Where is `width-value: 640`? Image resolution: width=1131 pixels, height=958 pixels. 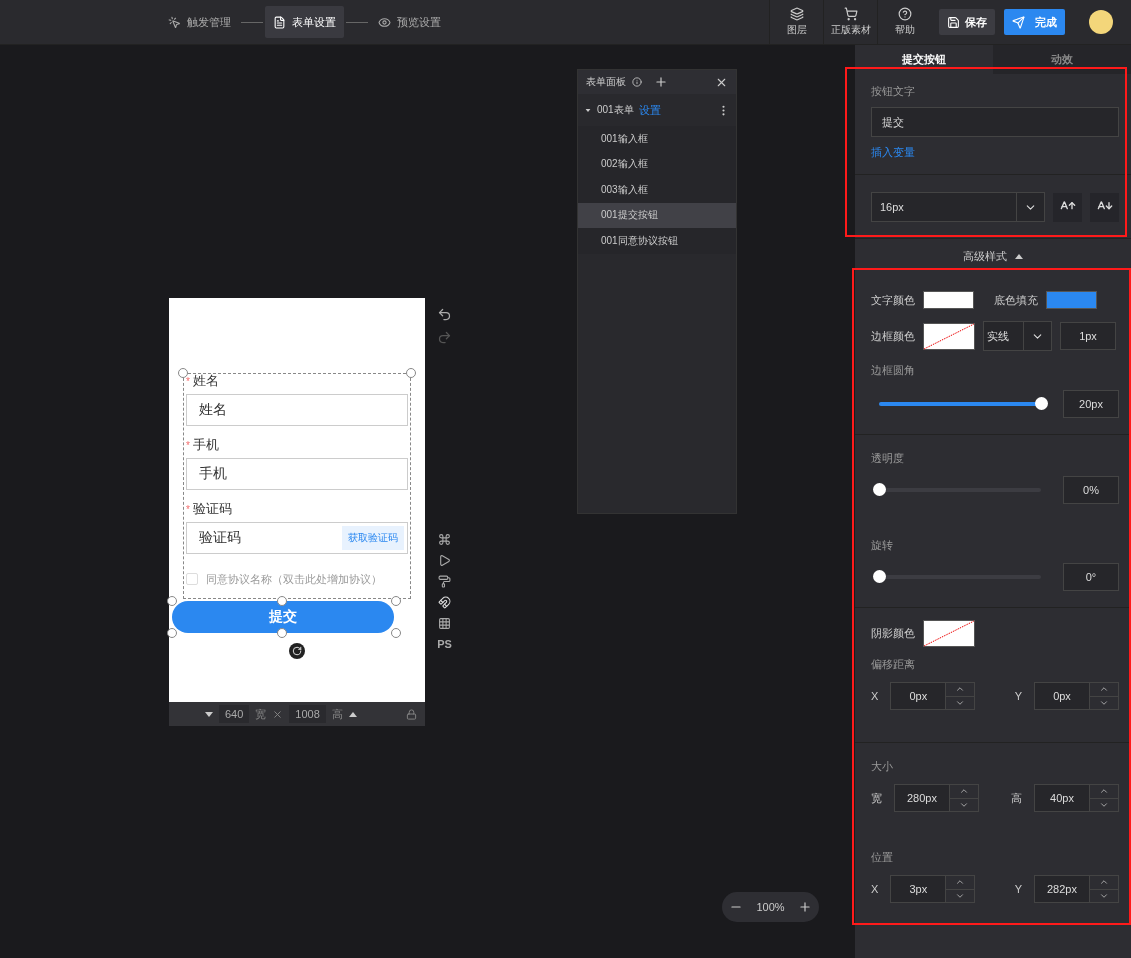
width-value: 640 is located at coordinates (234, 714).